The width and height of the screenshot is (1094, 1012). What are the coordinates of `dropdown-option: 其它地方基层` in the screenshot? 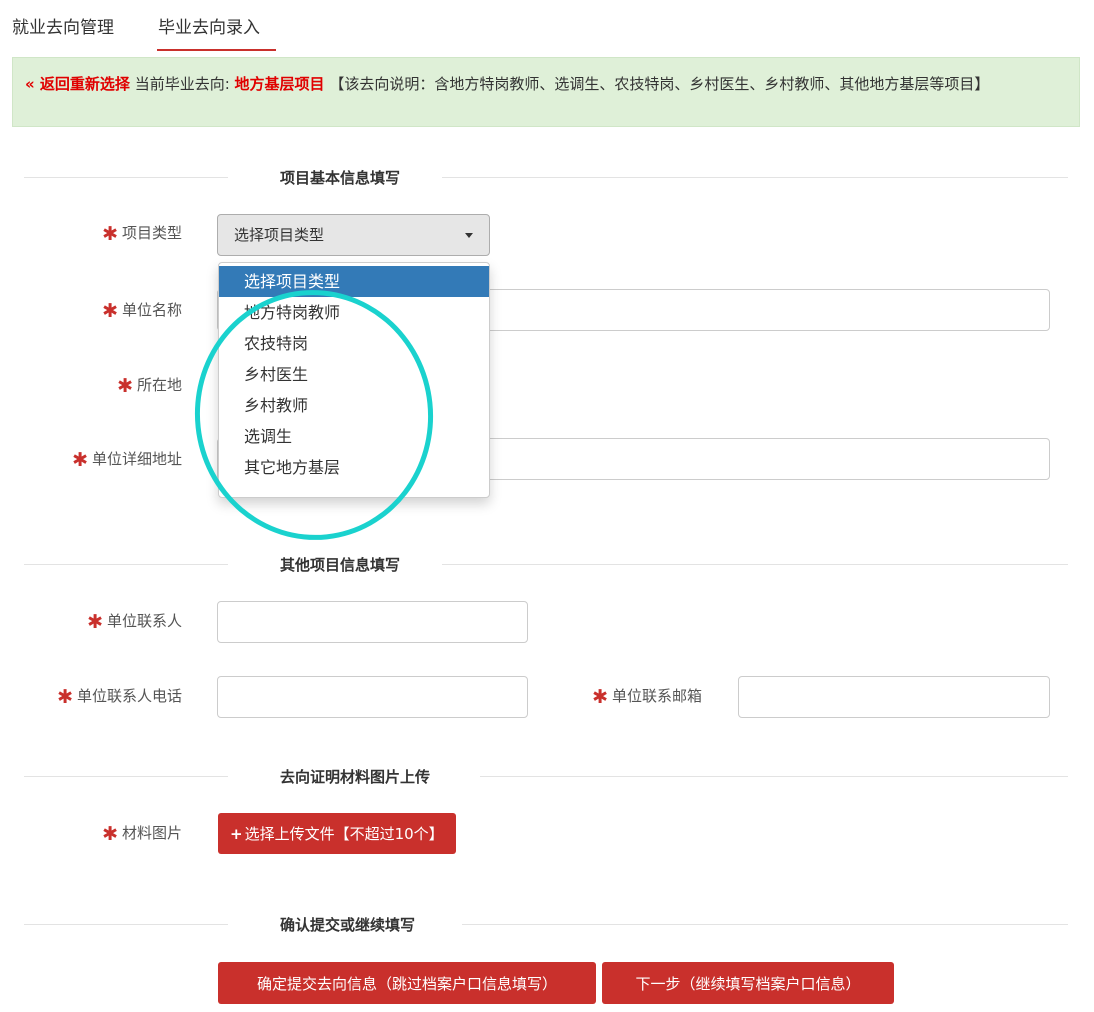 It's located at (354, 467).